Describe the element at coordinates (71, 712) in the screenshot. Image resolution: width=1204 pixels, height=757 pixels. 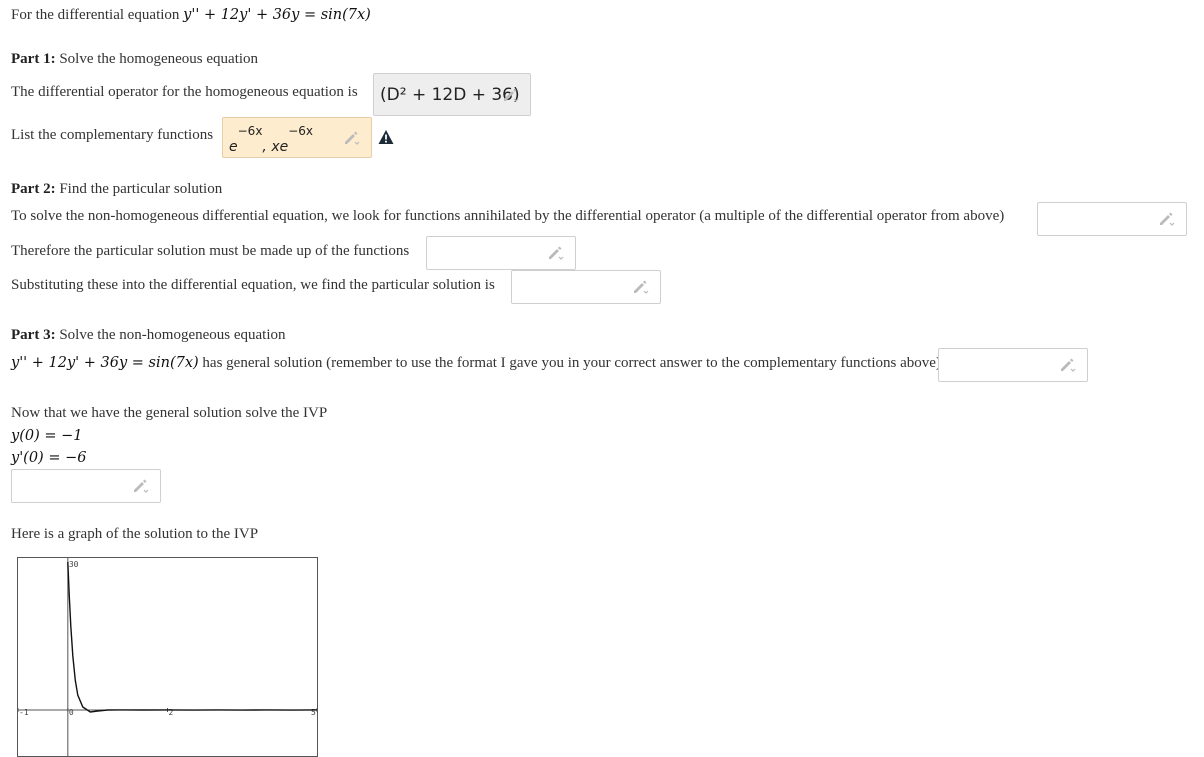
I see `x-tick-label: 0` at that location.